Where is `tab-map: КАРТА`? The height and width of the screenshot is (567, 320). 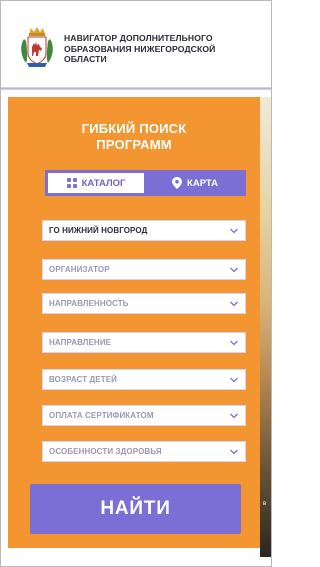
tab-map: КАРТА is located at coordinates (195, 183).